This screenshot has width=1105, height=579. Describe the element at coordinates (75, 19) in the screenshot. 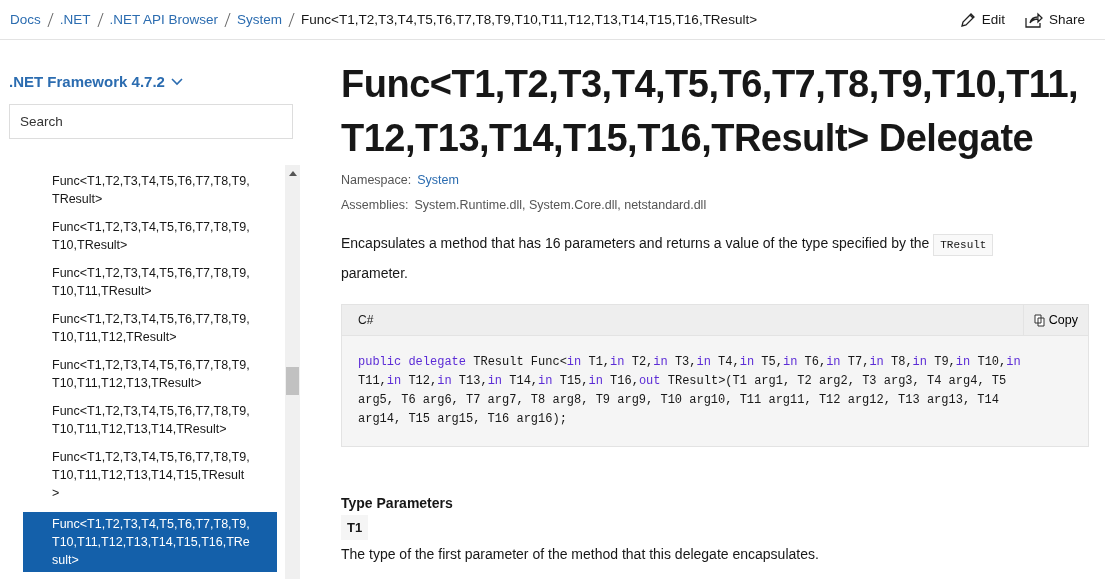

I see `breadcrumb-link: .NET` at that location.